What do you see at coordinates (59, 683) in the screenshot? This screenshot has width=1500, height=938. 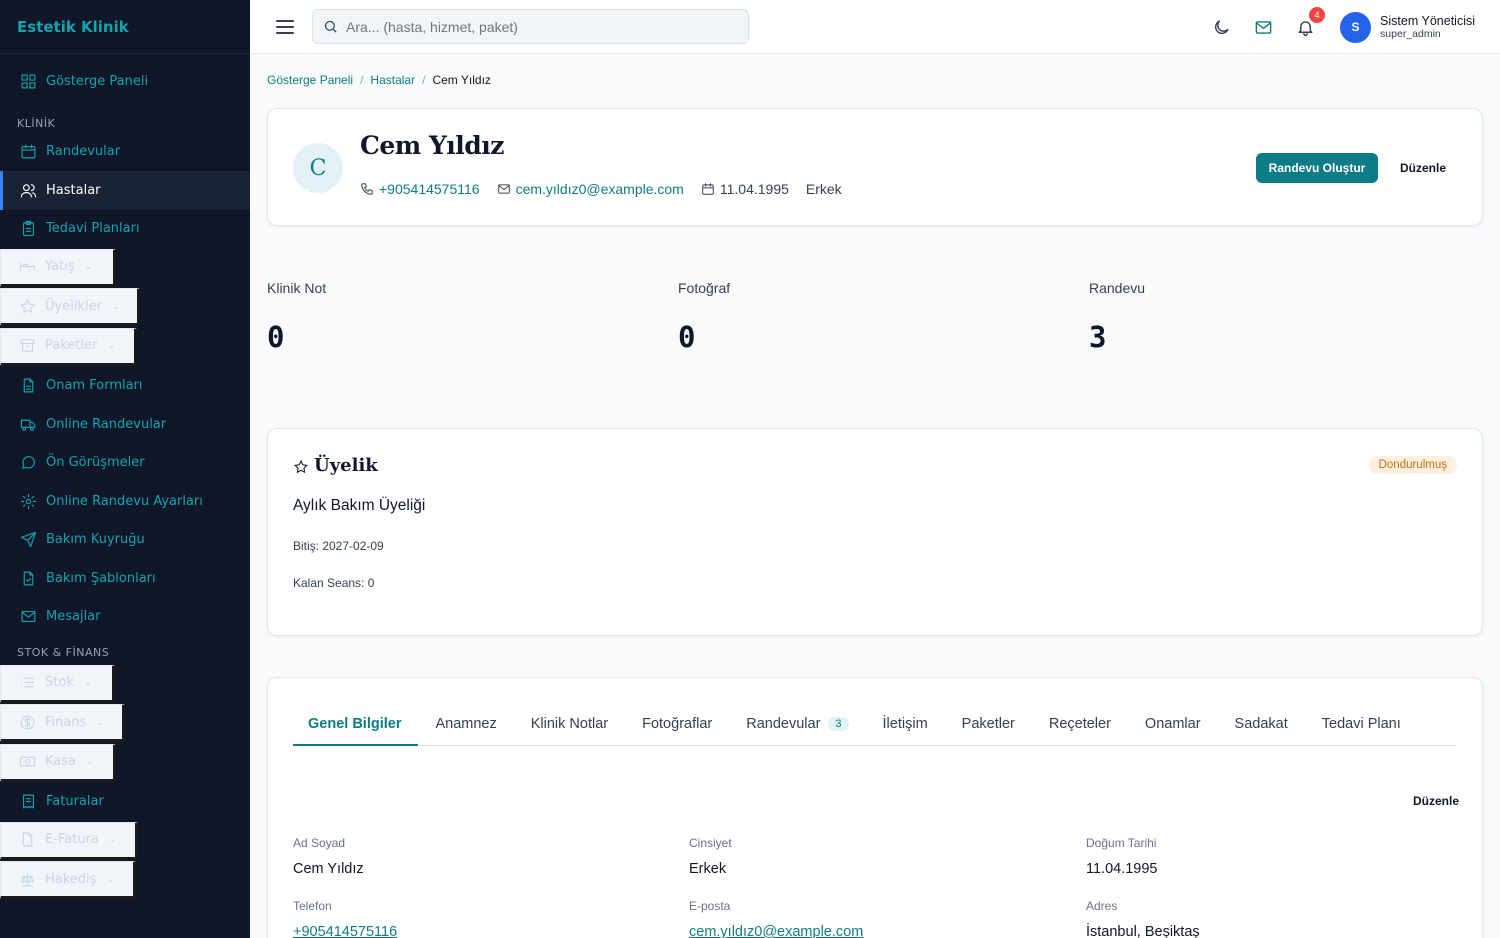 I see `sidebar-item-label: Stok` at bounding box center [59, 683].